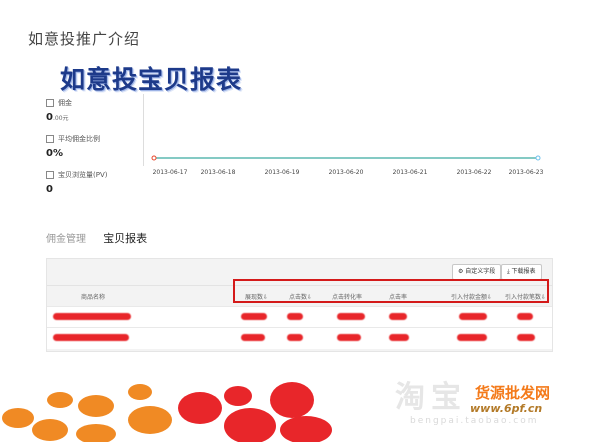 Image resolution: width=590 pixels, height=442 pixels. I want to click on tab-commission-management: 佣金管理, so click(66, 237).